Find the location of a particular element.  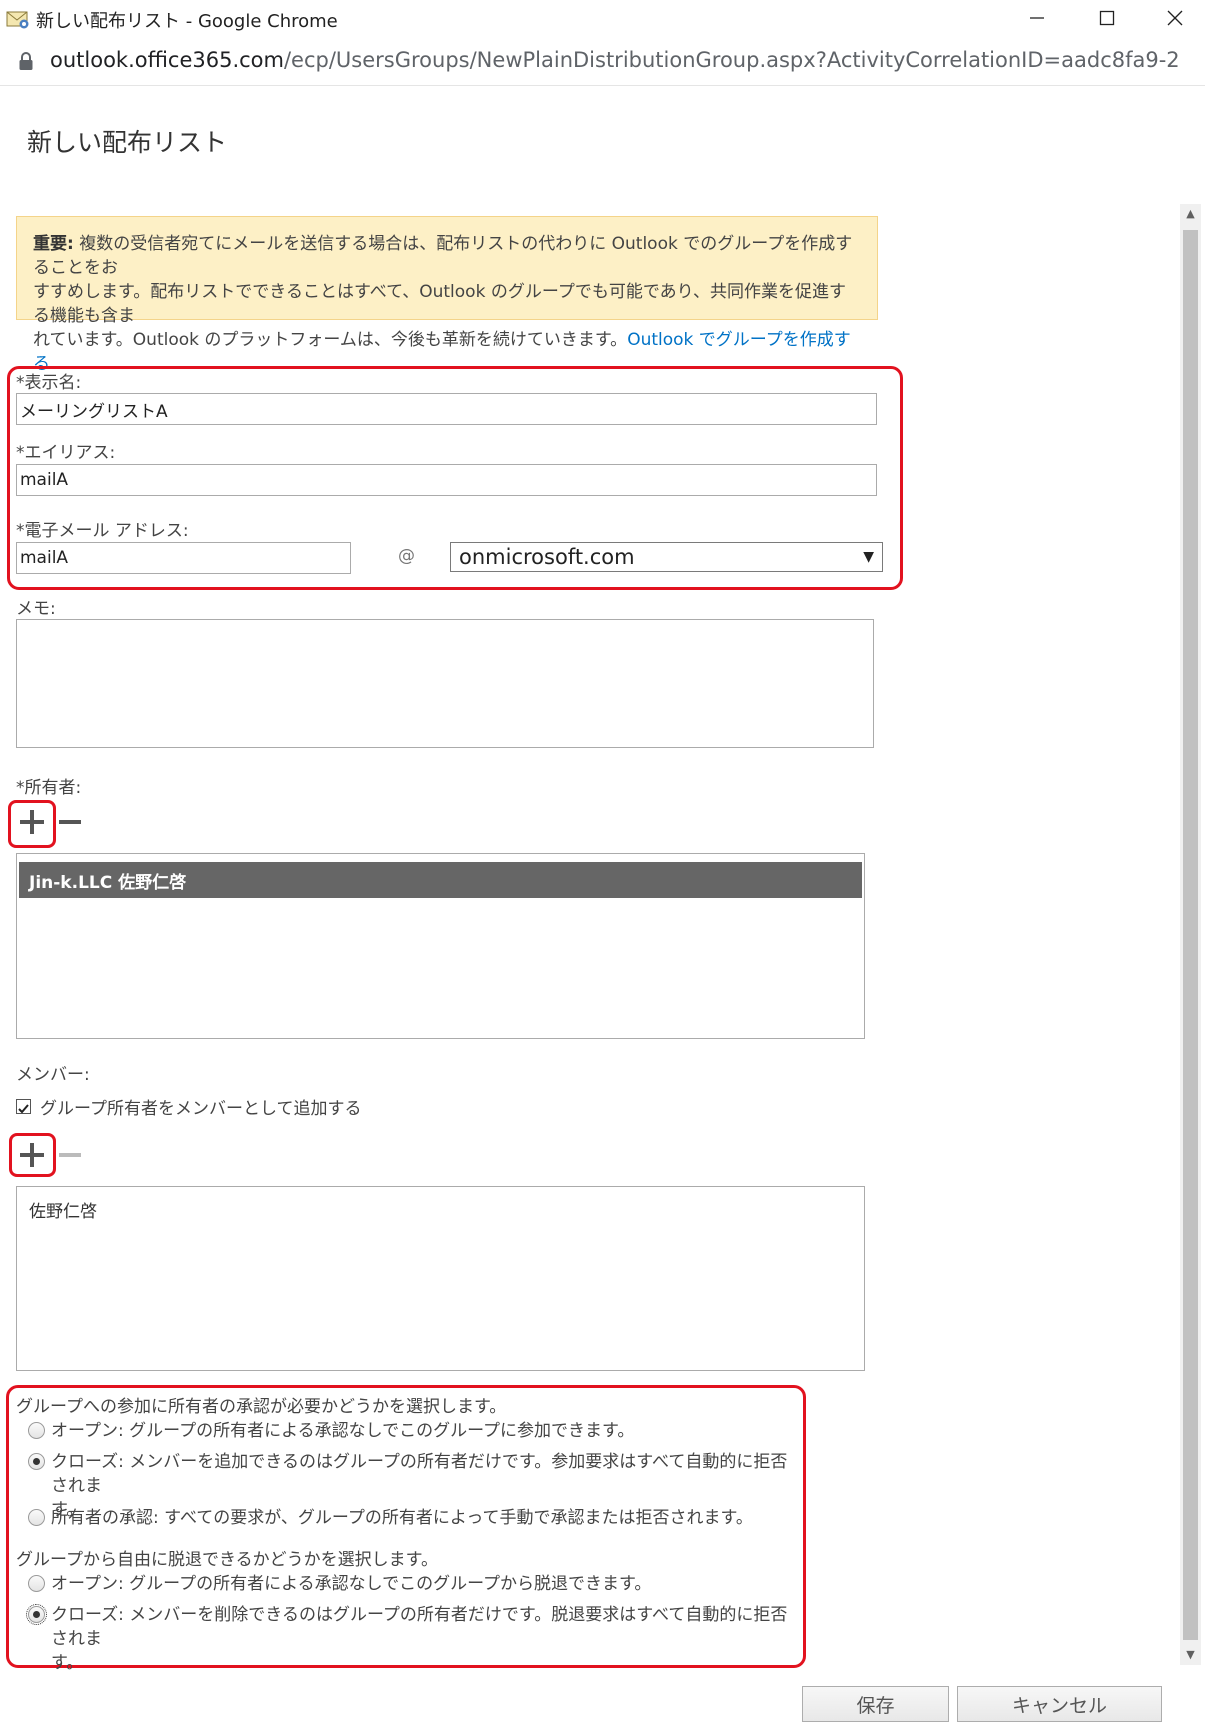

join-option-open: オープン: グループの所有者による承認なしでこのグループに参加できます。 is located at coordinates (331, 1431).